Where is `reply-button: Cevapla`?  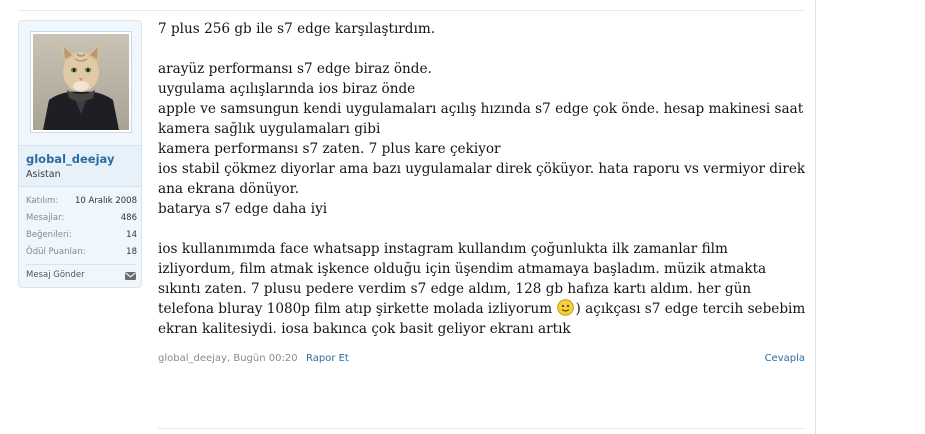 reply-button: Cevapla is located at coordinates (785, 358).